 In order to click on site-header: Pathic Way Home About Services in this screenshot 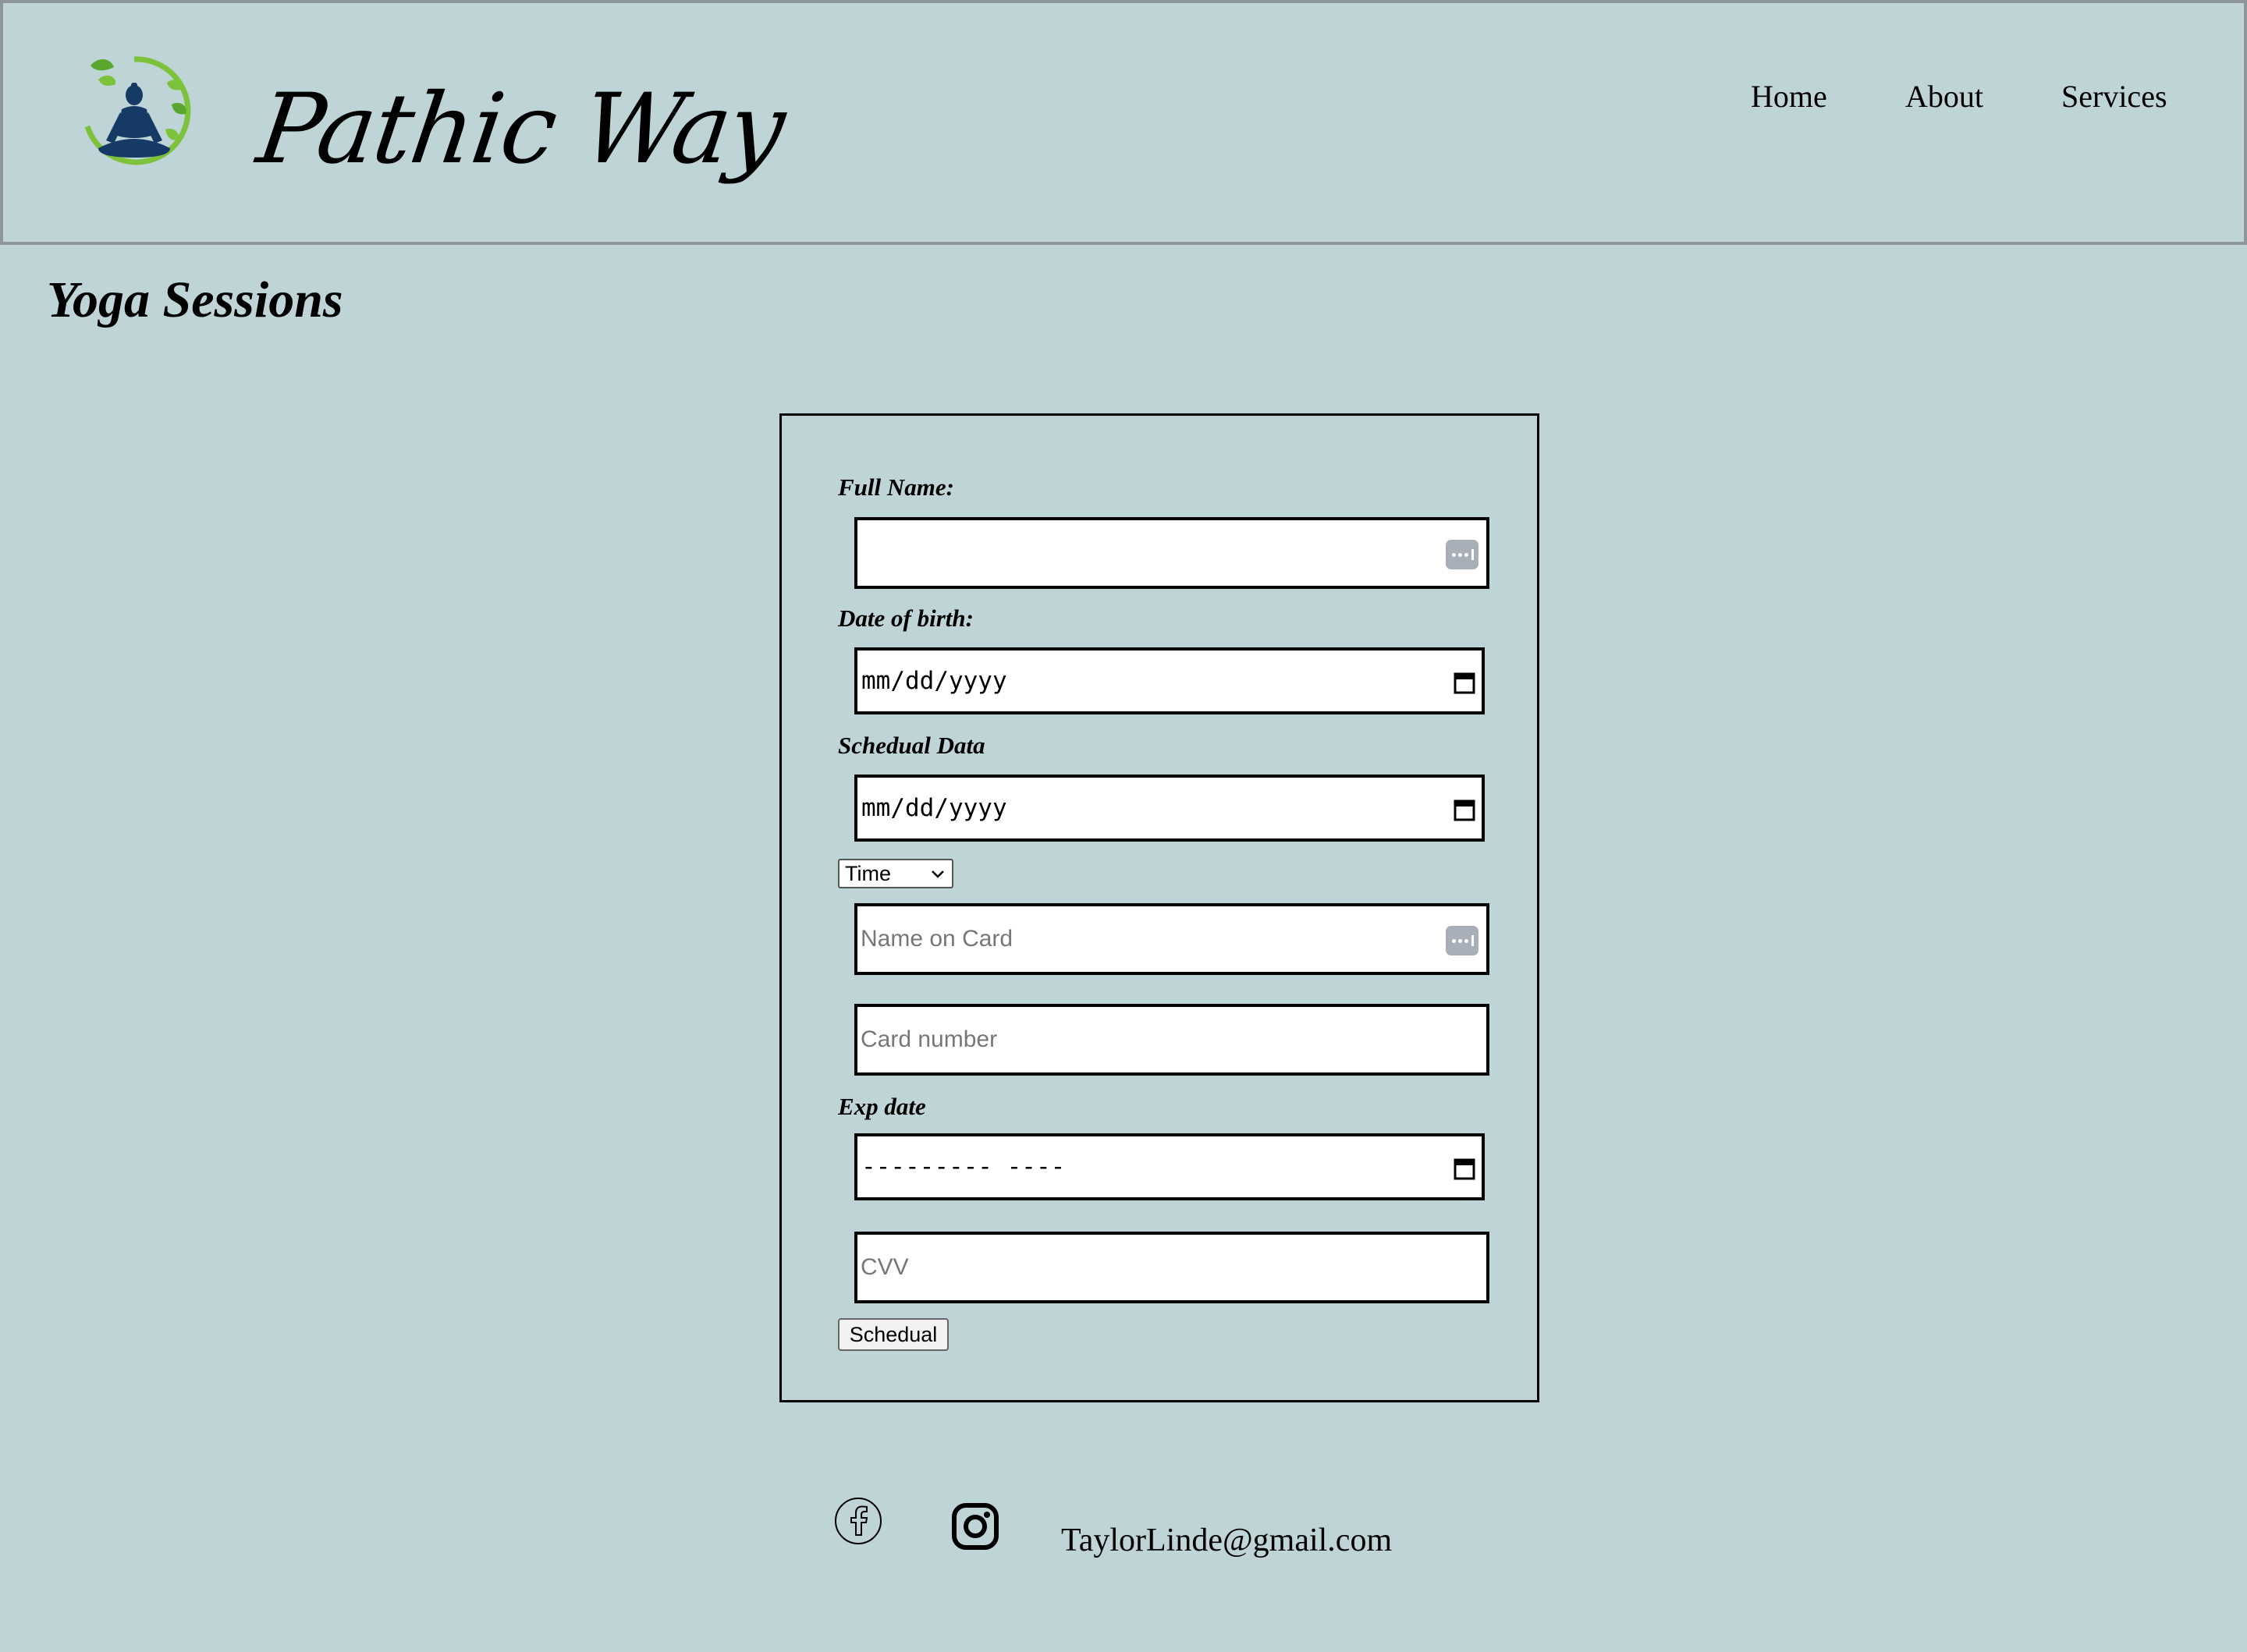, I will do `click(1123, 122)`.